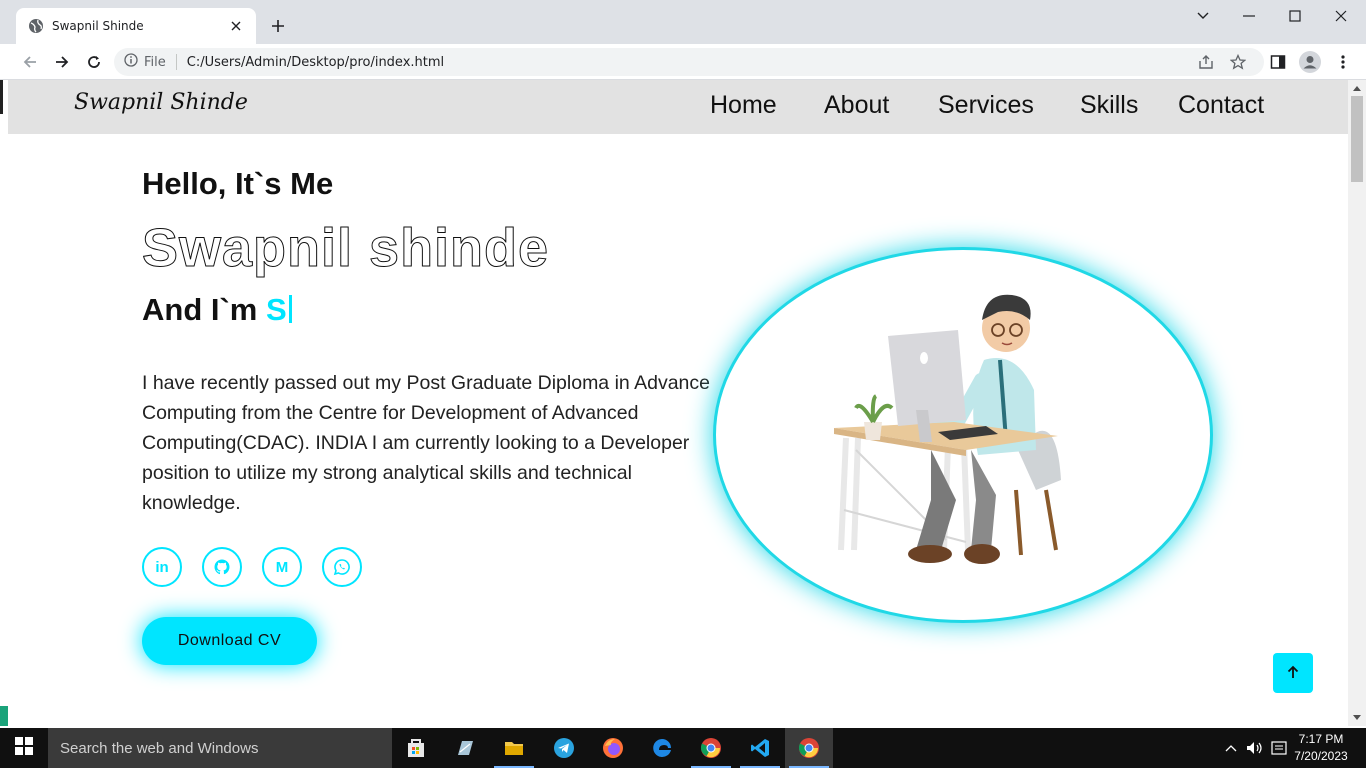 Image resolution: width=1366 pixels, height=768 pixels. Describe the element at coordinates (236, 26) in the screenshot. I see `close-tab-icon` at that location.